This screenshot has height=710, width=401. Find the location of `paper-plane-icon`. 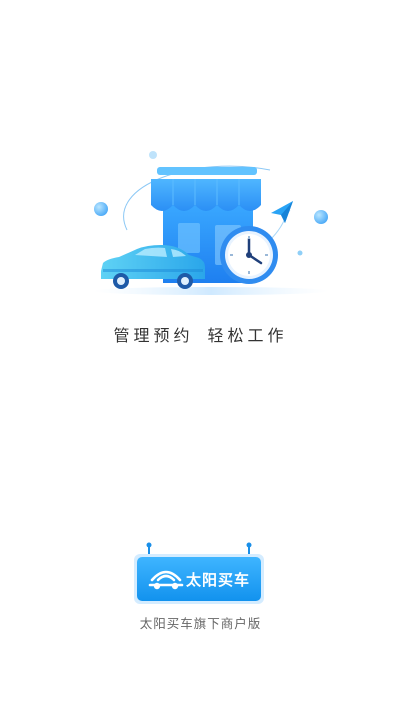

paper-plane-icon is located at coordinates (282, 212).